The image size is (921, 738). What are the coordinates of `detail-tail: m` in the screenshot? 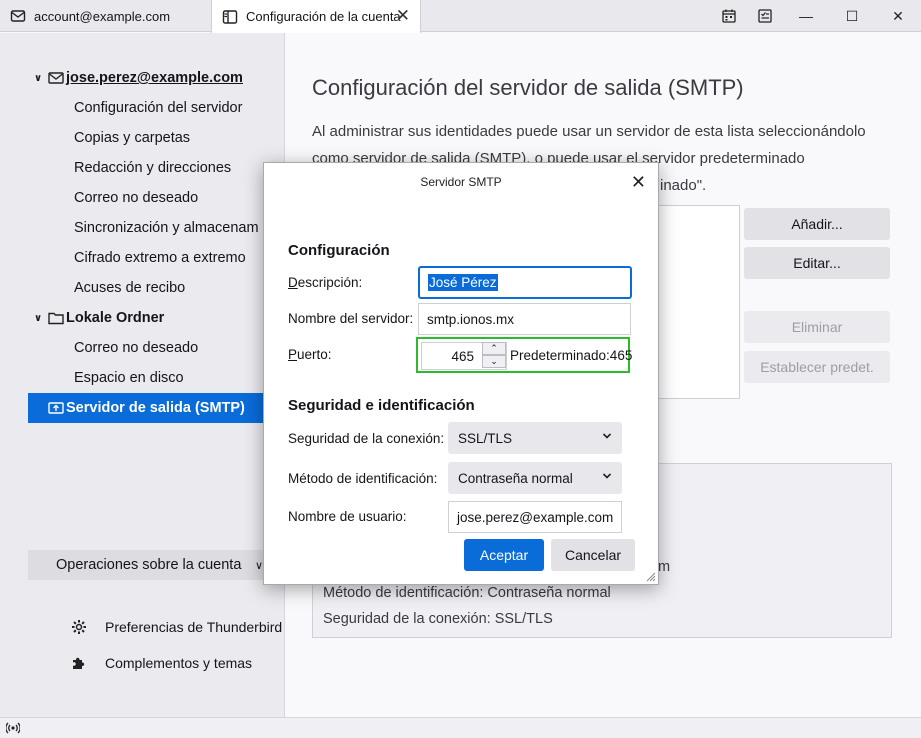 It's located at (664, 567).